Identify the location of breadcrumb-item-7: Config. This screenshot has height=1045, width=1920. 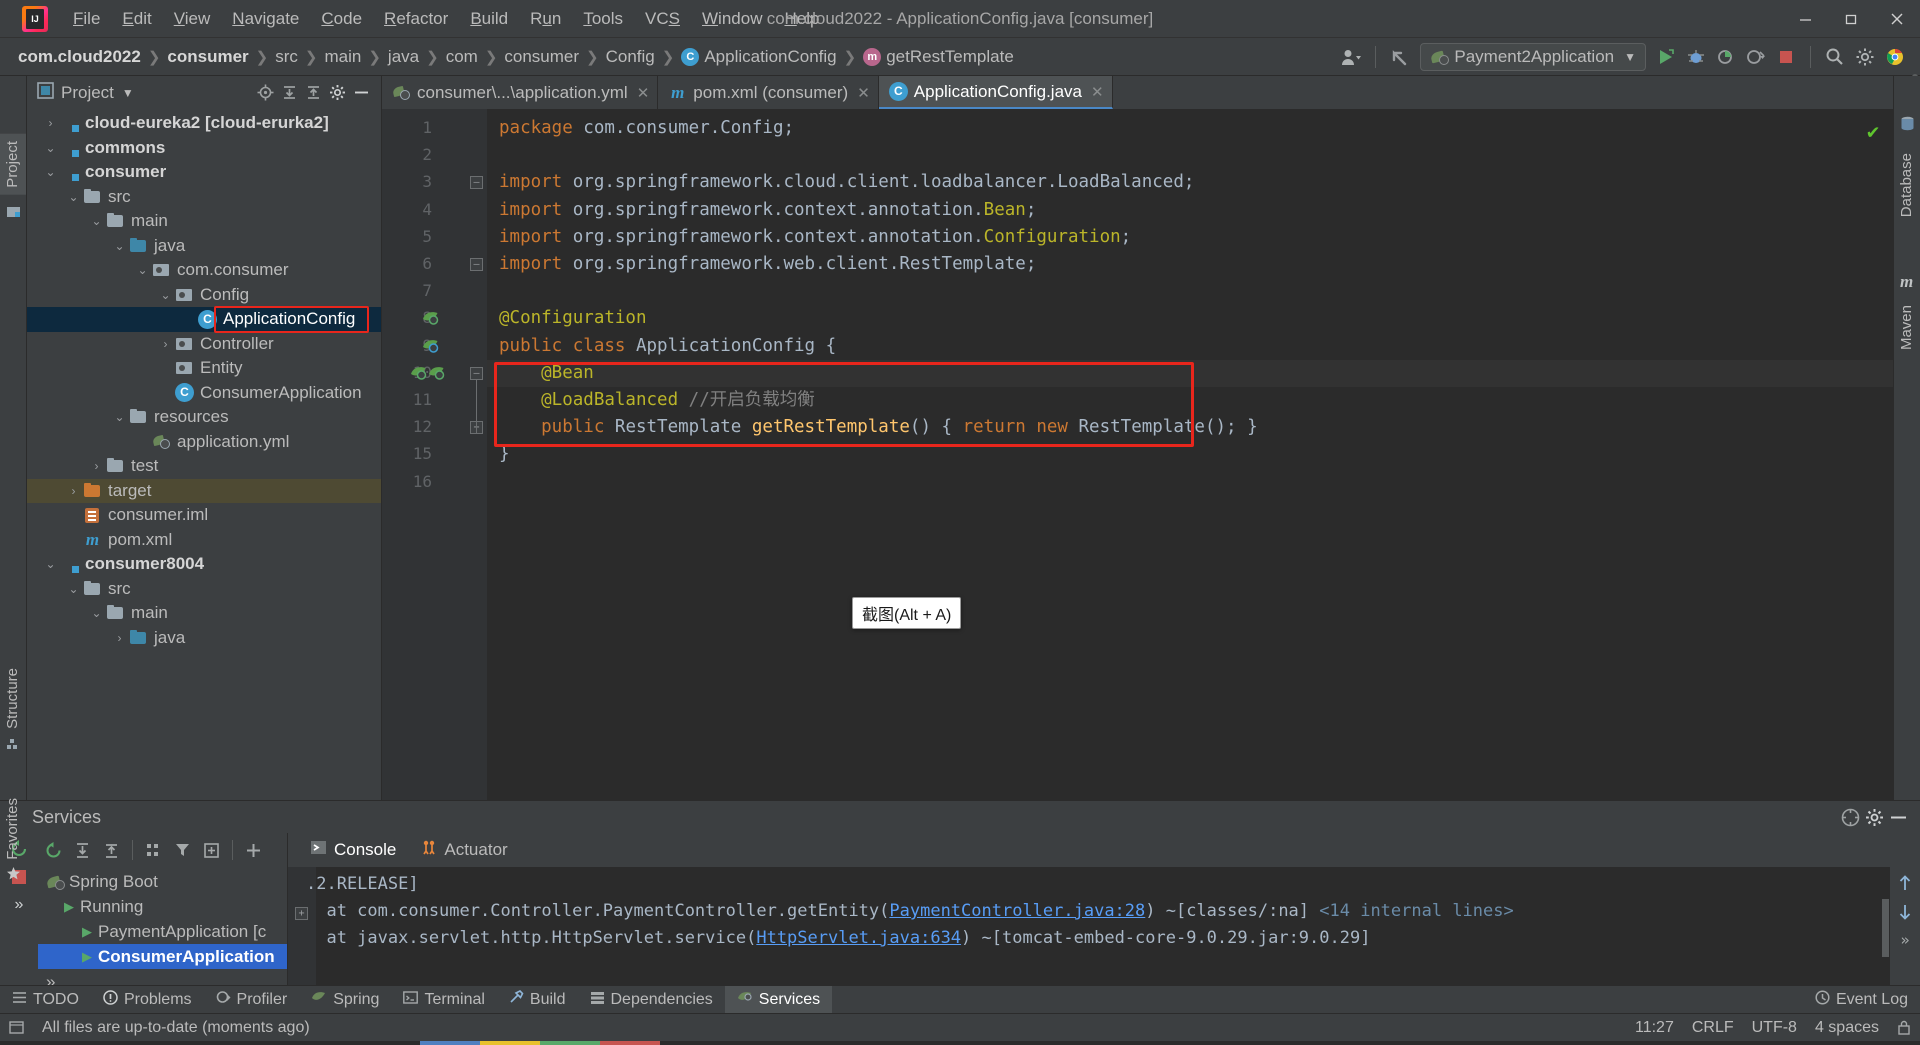
(630, 57).